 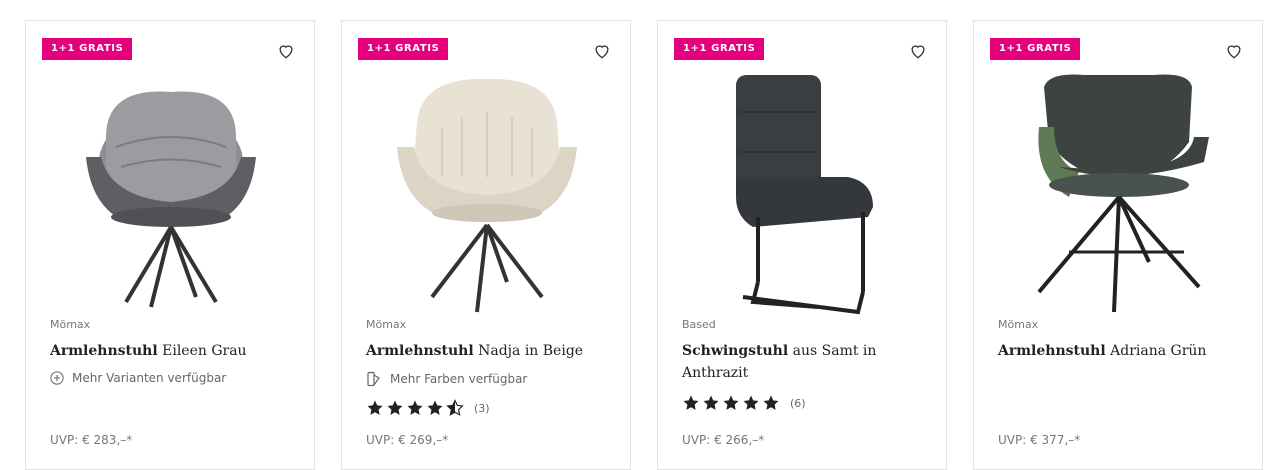 I want to click on star-half-icon, so click(x=455, y=407).